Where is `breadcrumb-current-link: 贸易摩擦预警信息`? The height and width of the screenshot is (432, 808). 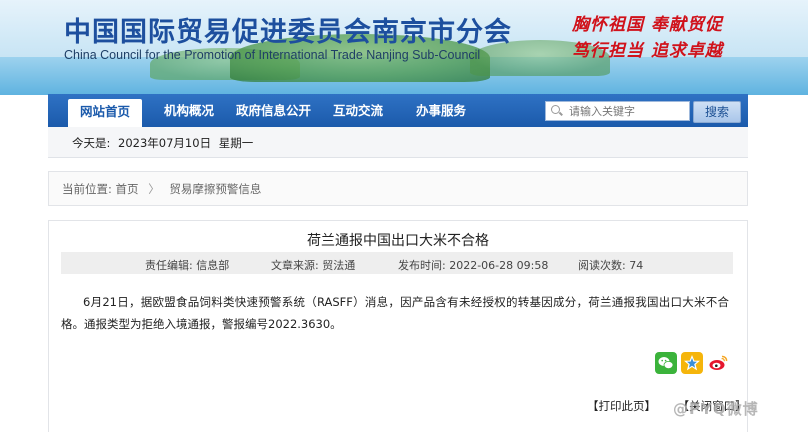 breadcrumb-current-link: 贸易摩擦预警信息 is located at coordinates (215, 189).